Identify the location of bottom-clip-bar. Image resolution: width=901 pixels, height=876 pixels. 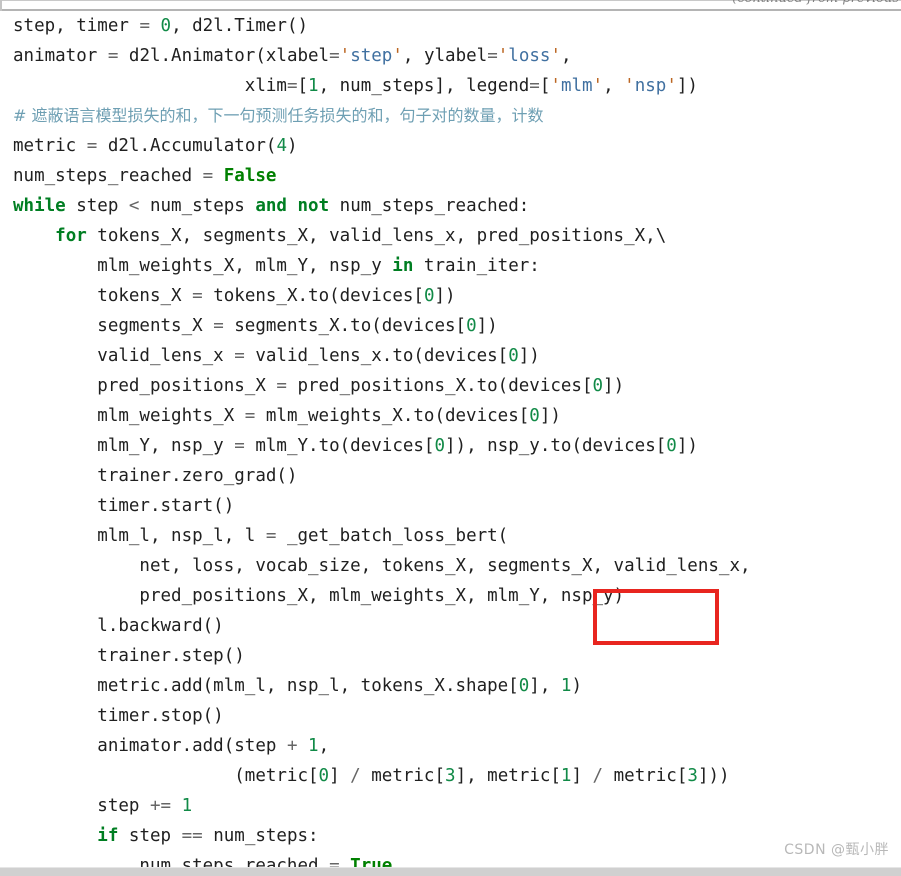
(450, 872).